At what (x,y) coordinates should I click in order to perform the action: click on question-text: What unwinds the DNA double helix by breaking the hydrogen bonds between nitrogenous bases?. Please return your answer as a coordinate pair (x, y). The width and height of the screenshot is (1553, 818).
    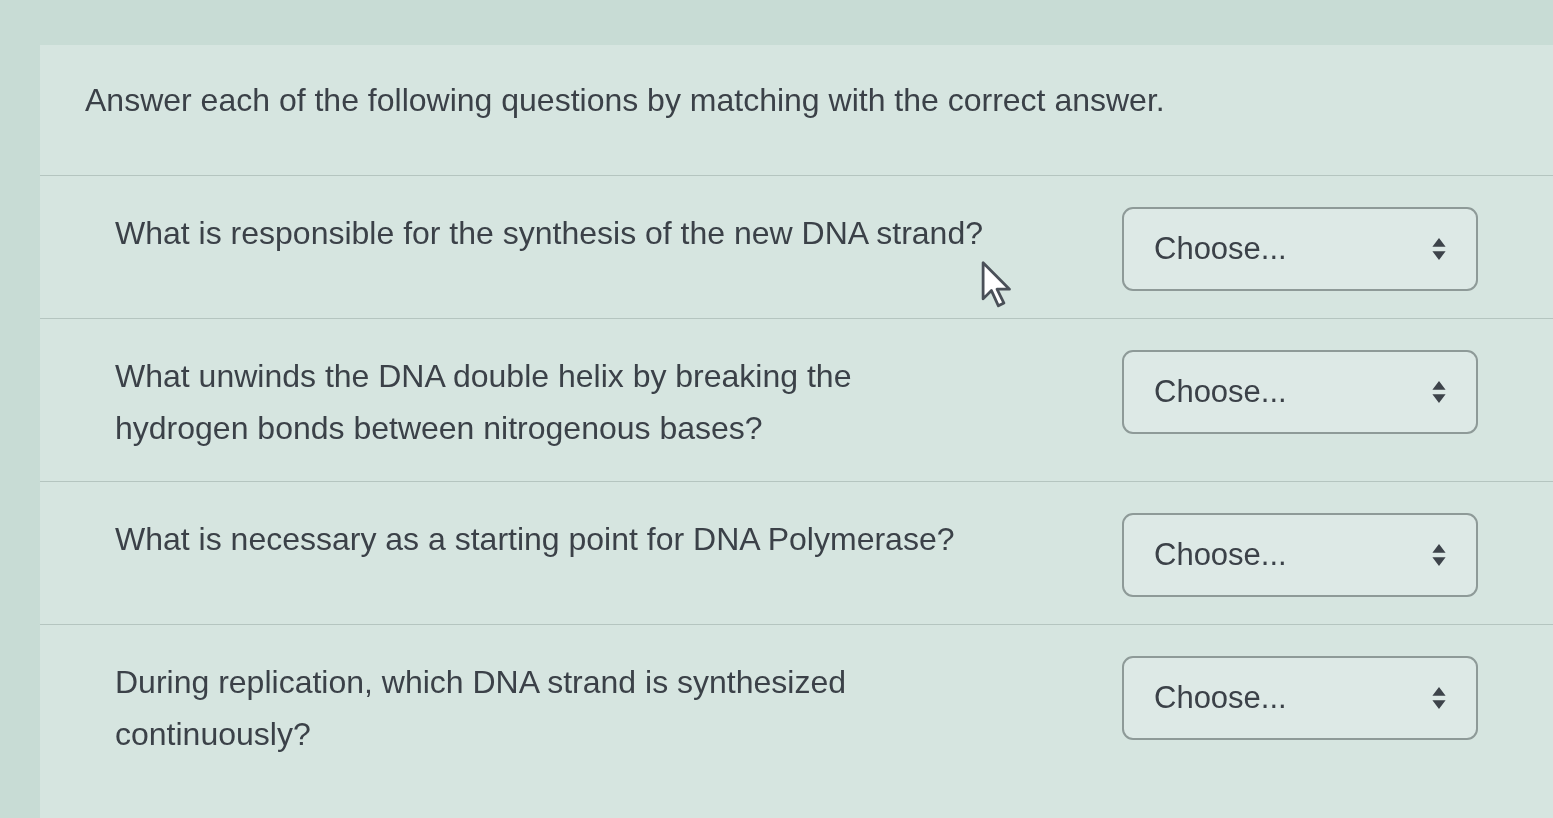
    Looking at the image, I should click on (484, 402).